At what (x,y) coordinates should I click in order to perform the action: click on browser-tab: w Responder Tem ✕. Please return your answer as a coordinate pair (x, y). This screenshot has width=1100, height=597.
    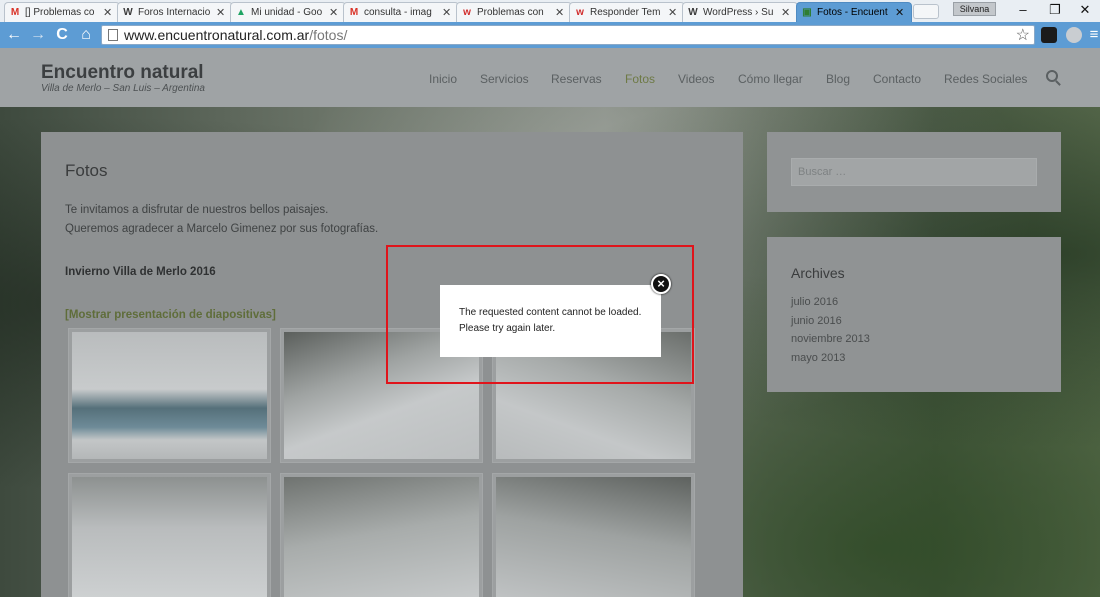
    Looking at the image, I should click on (627, 12).